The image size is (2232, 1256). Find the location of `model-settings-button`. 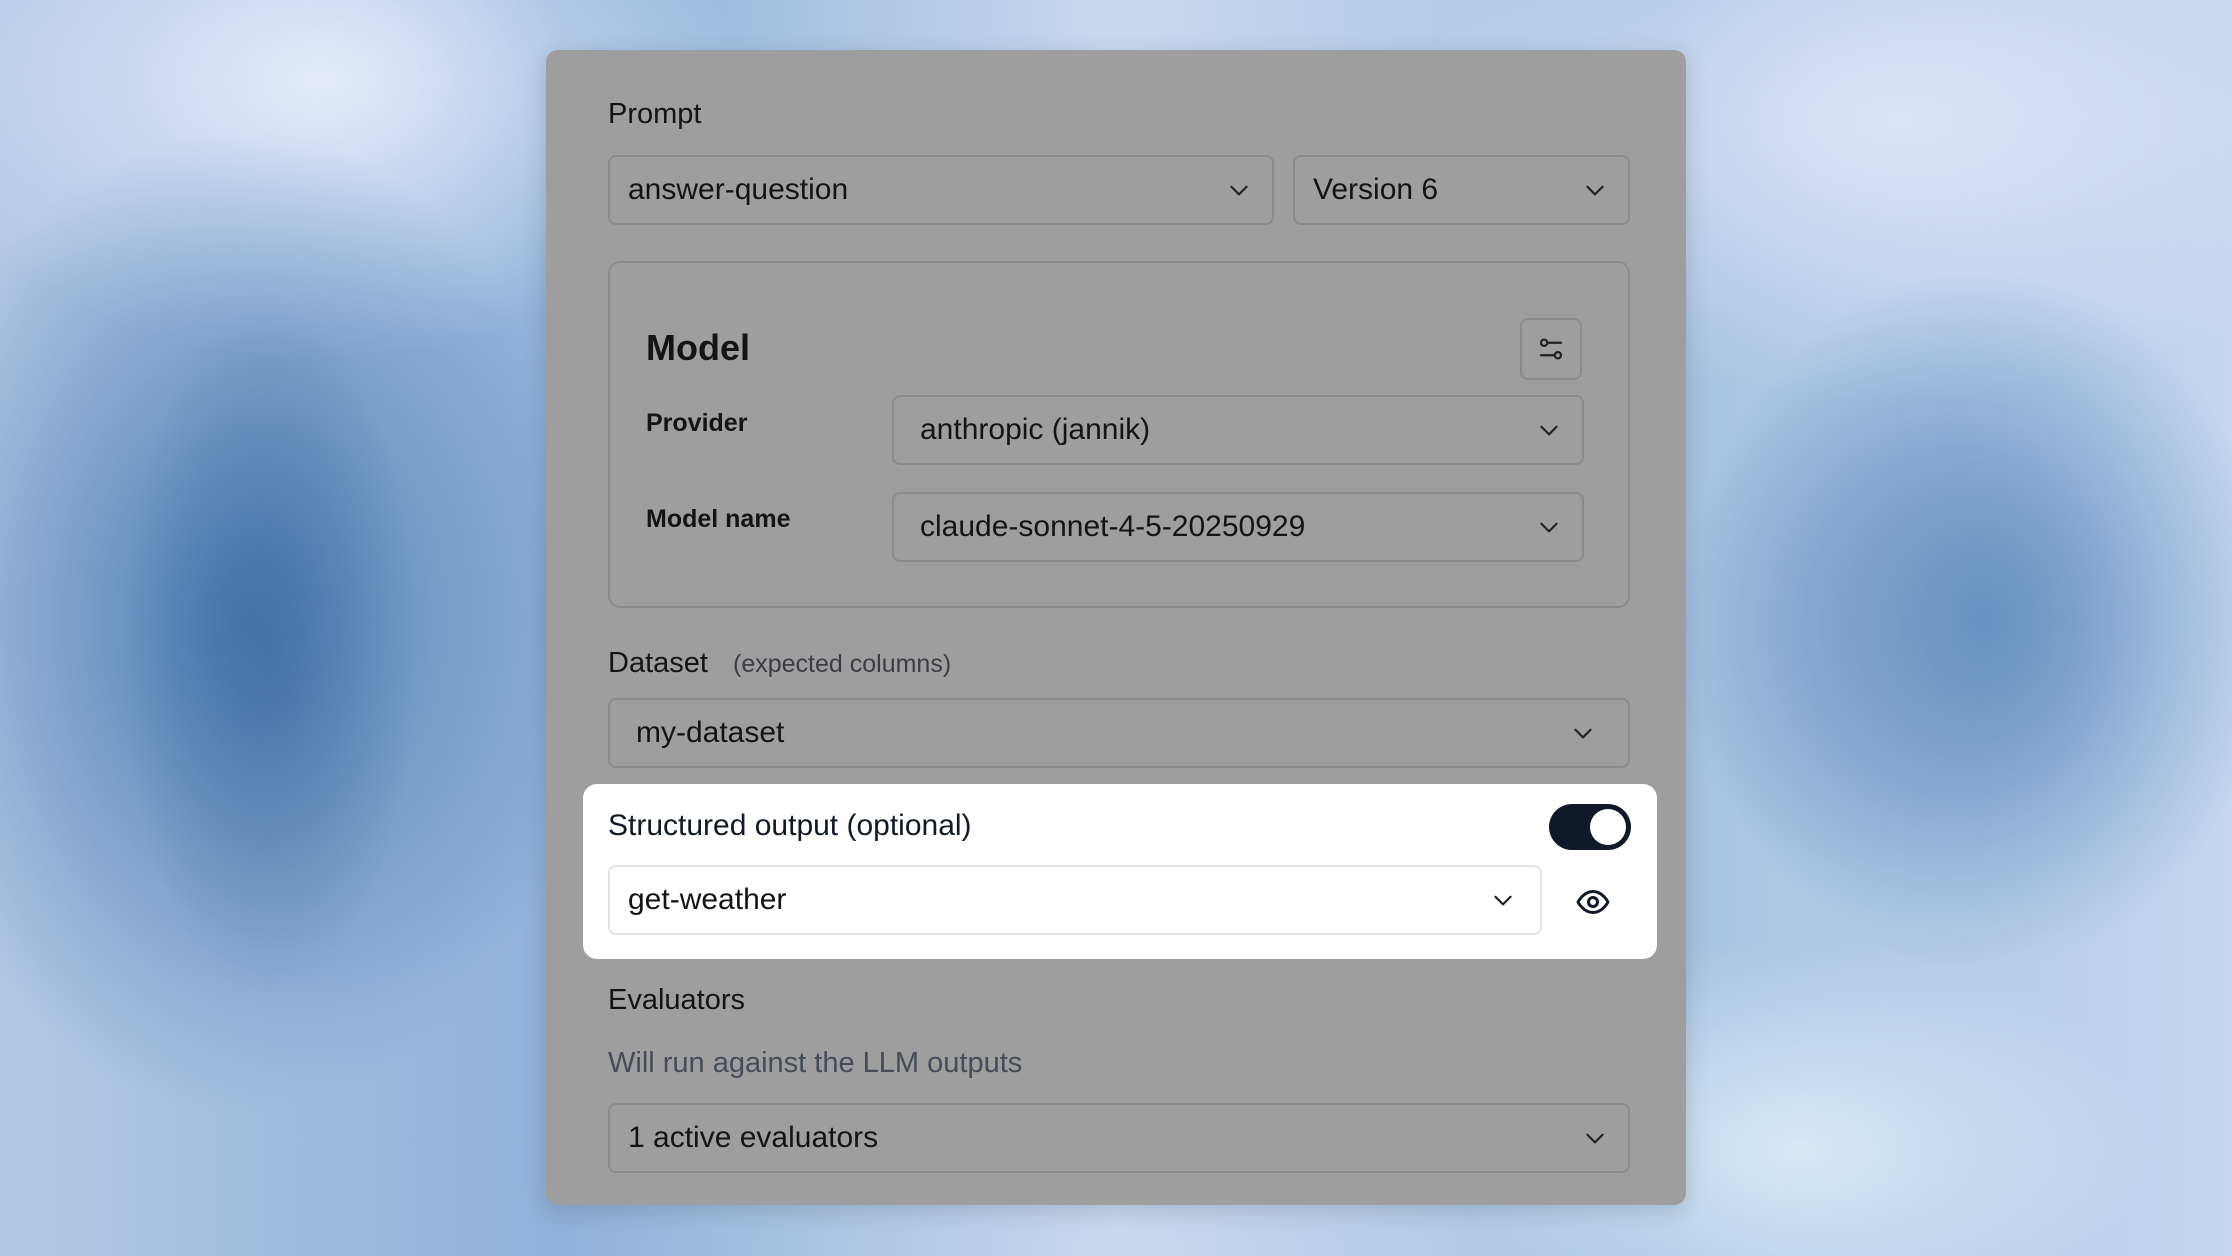

model-settings-button is located at coordinates (1551, 349).